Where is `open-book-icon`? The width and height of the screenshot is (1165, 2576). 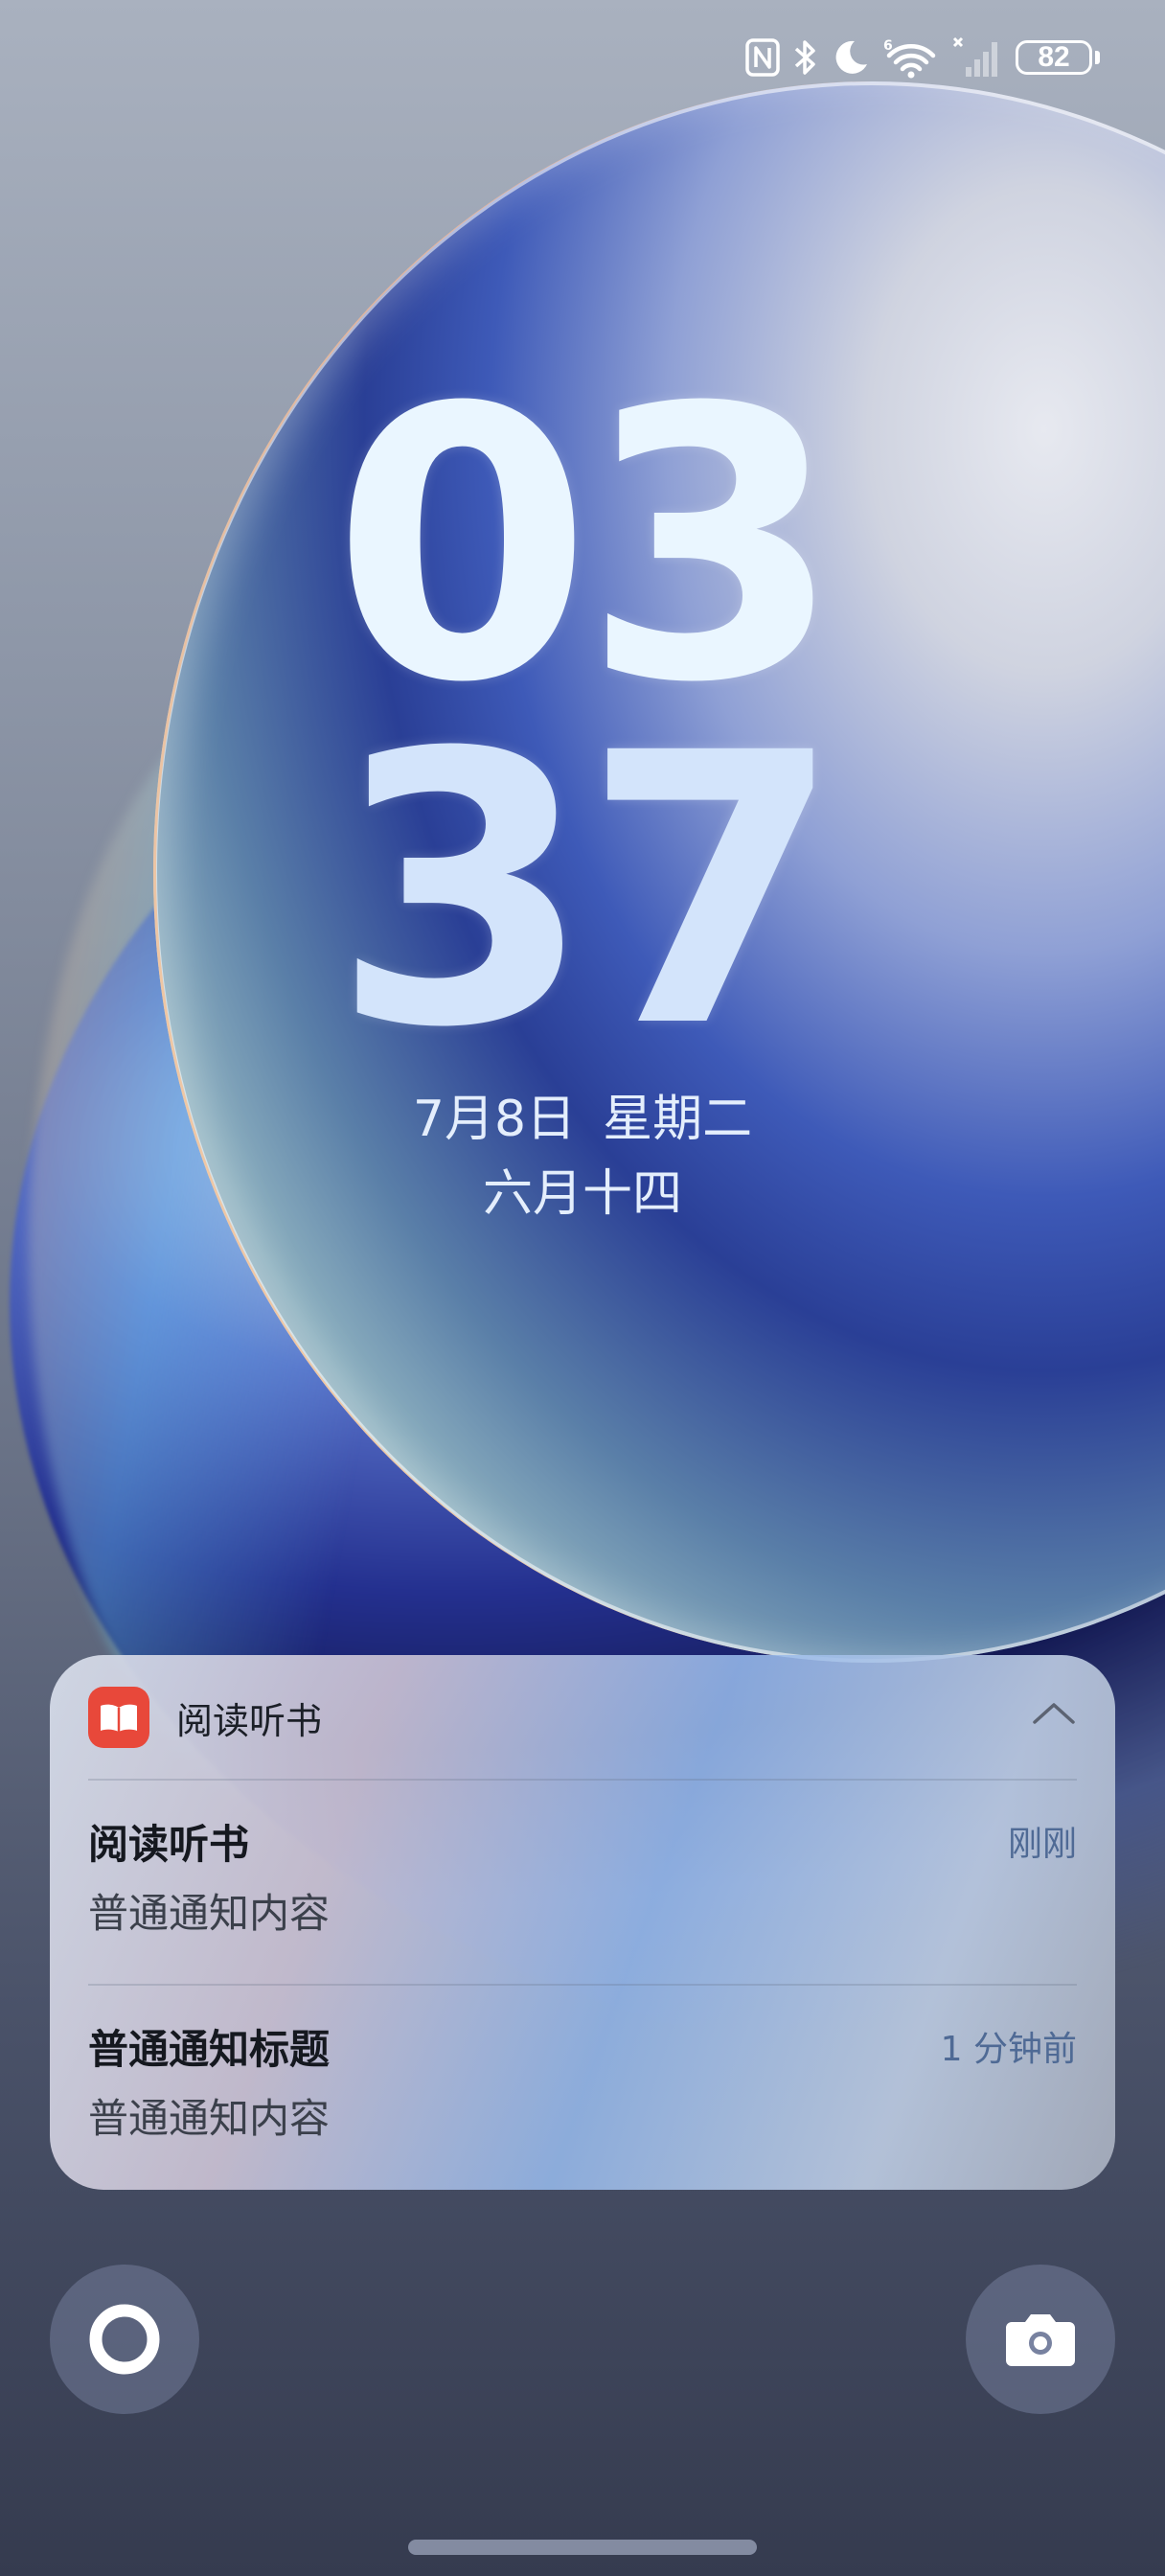
open-book-icon is located at coordinates (118, 1717).